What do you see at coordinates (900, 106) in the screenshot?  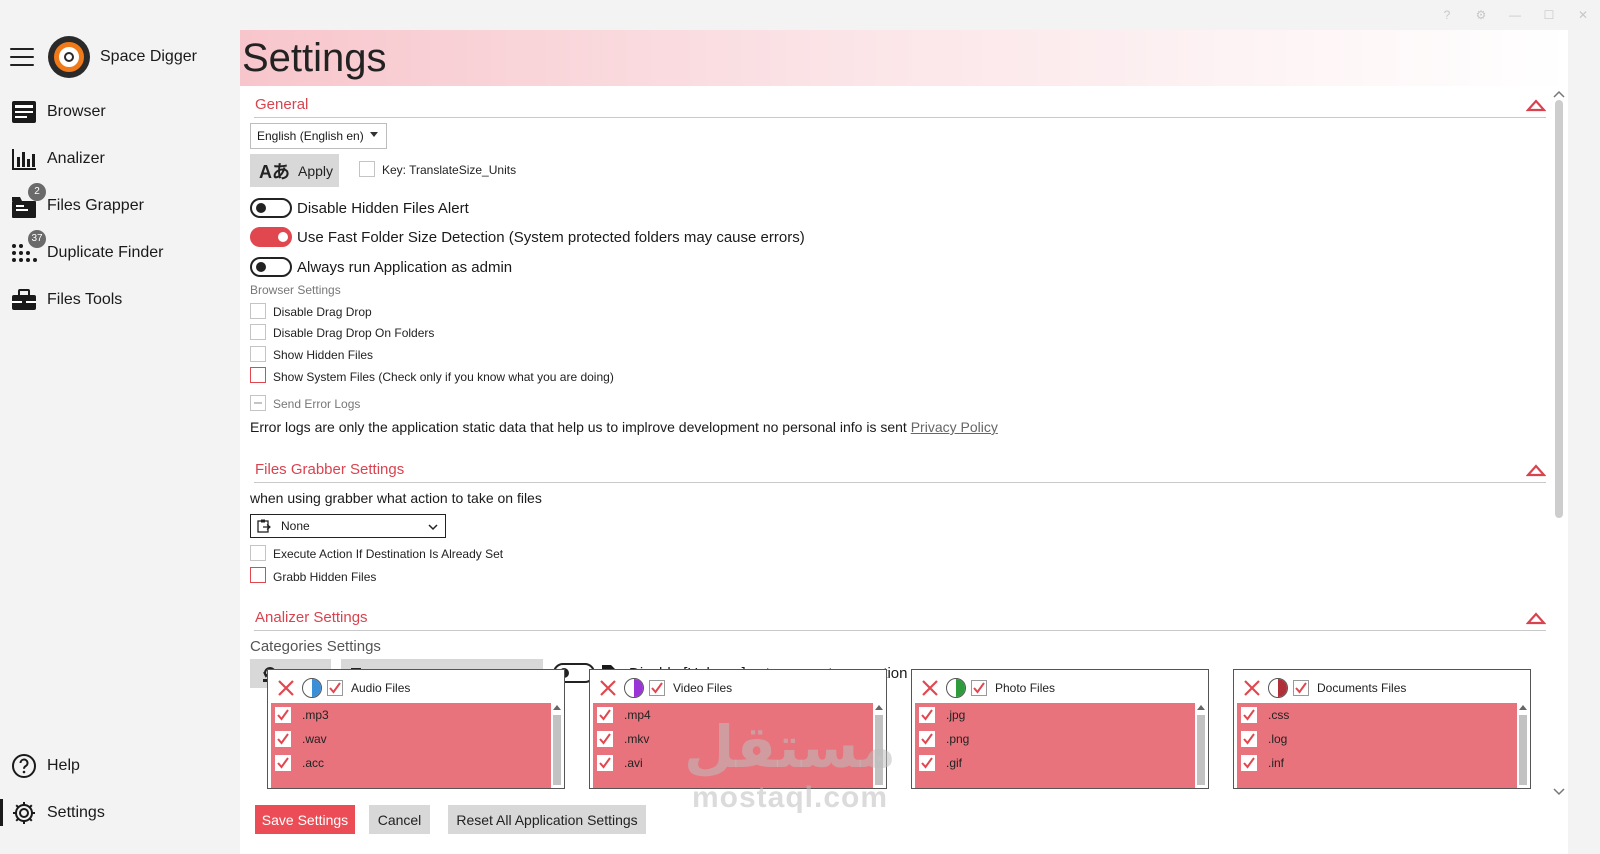 I see `section-general-header: General` at bounding box center [900, 106].